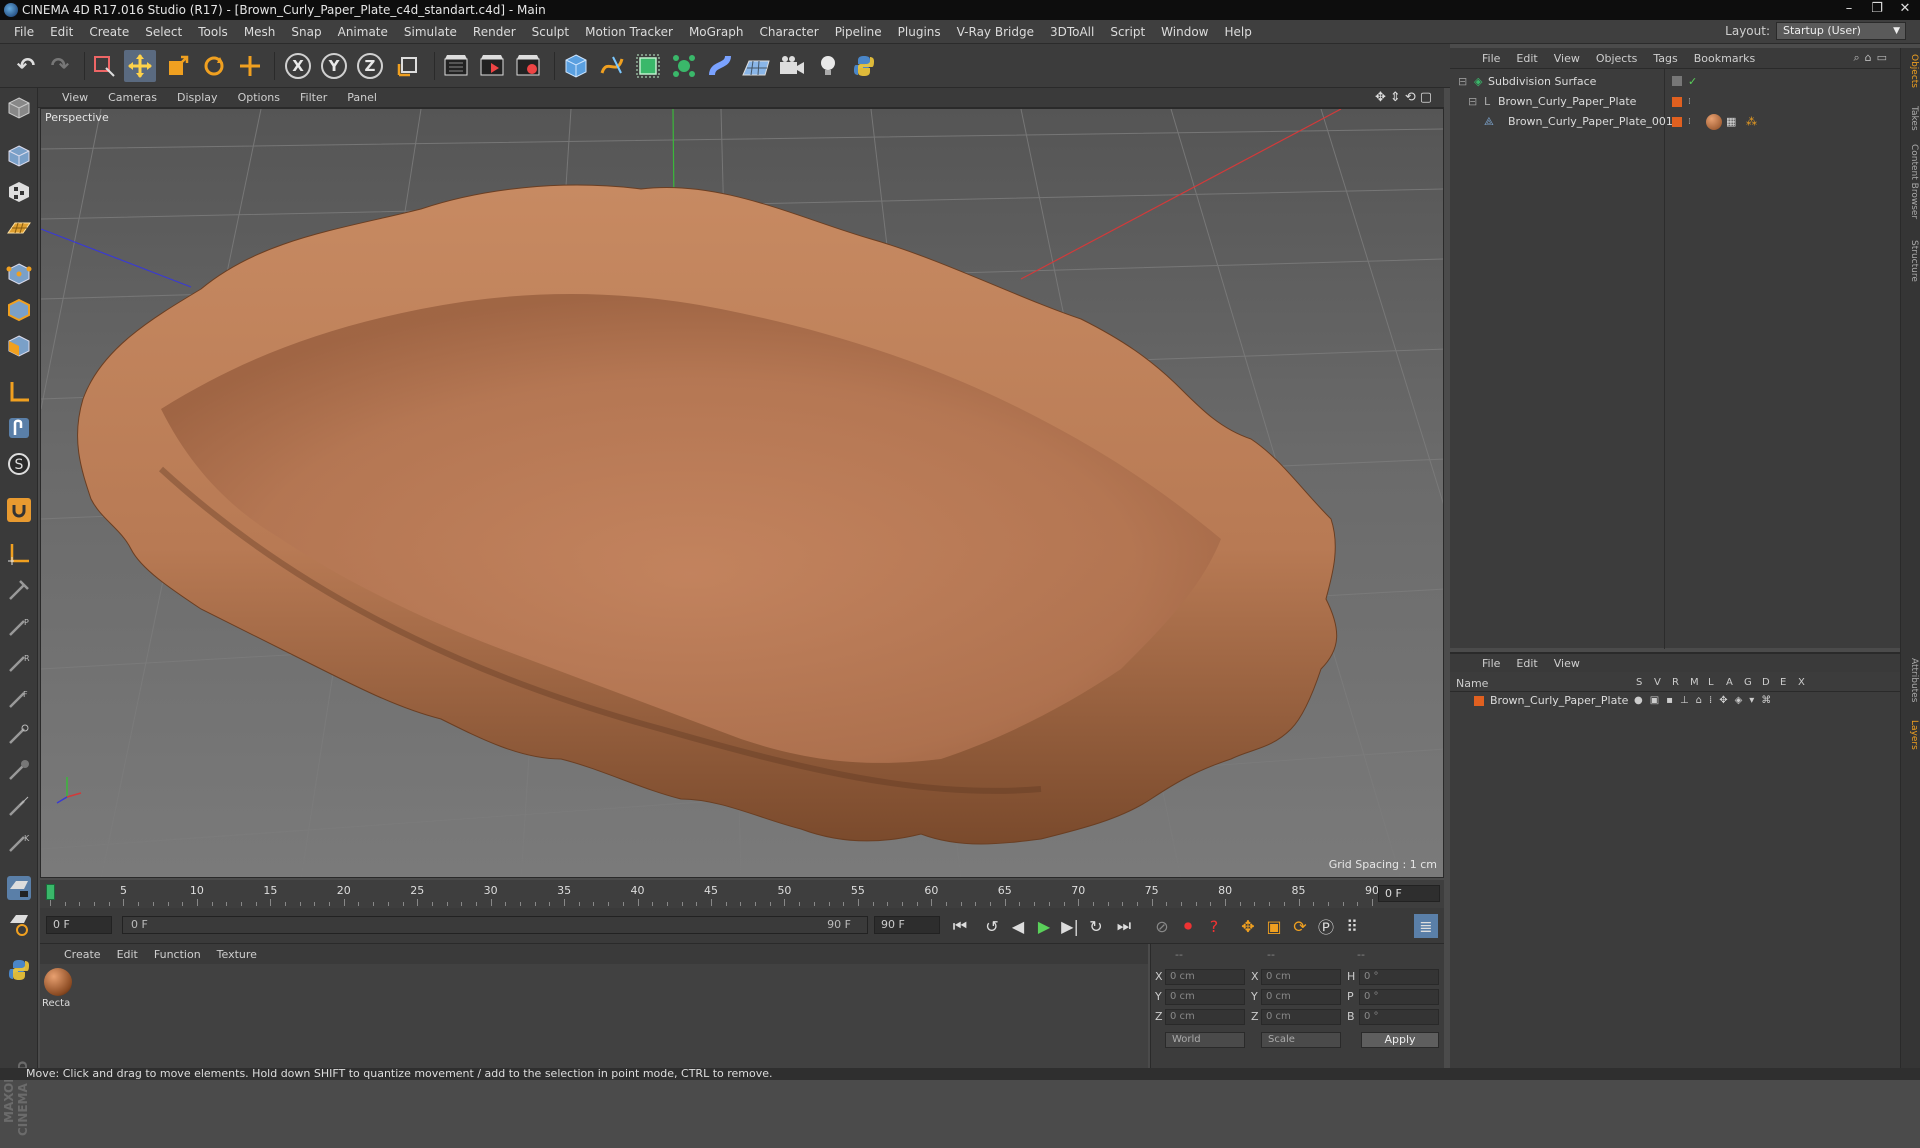 The width and height of the screenshot is (1920, 1148). Describe the element at coordinates (1400, 1040) in the screenshot. I see `apply-button: Apply` at that location.